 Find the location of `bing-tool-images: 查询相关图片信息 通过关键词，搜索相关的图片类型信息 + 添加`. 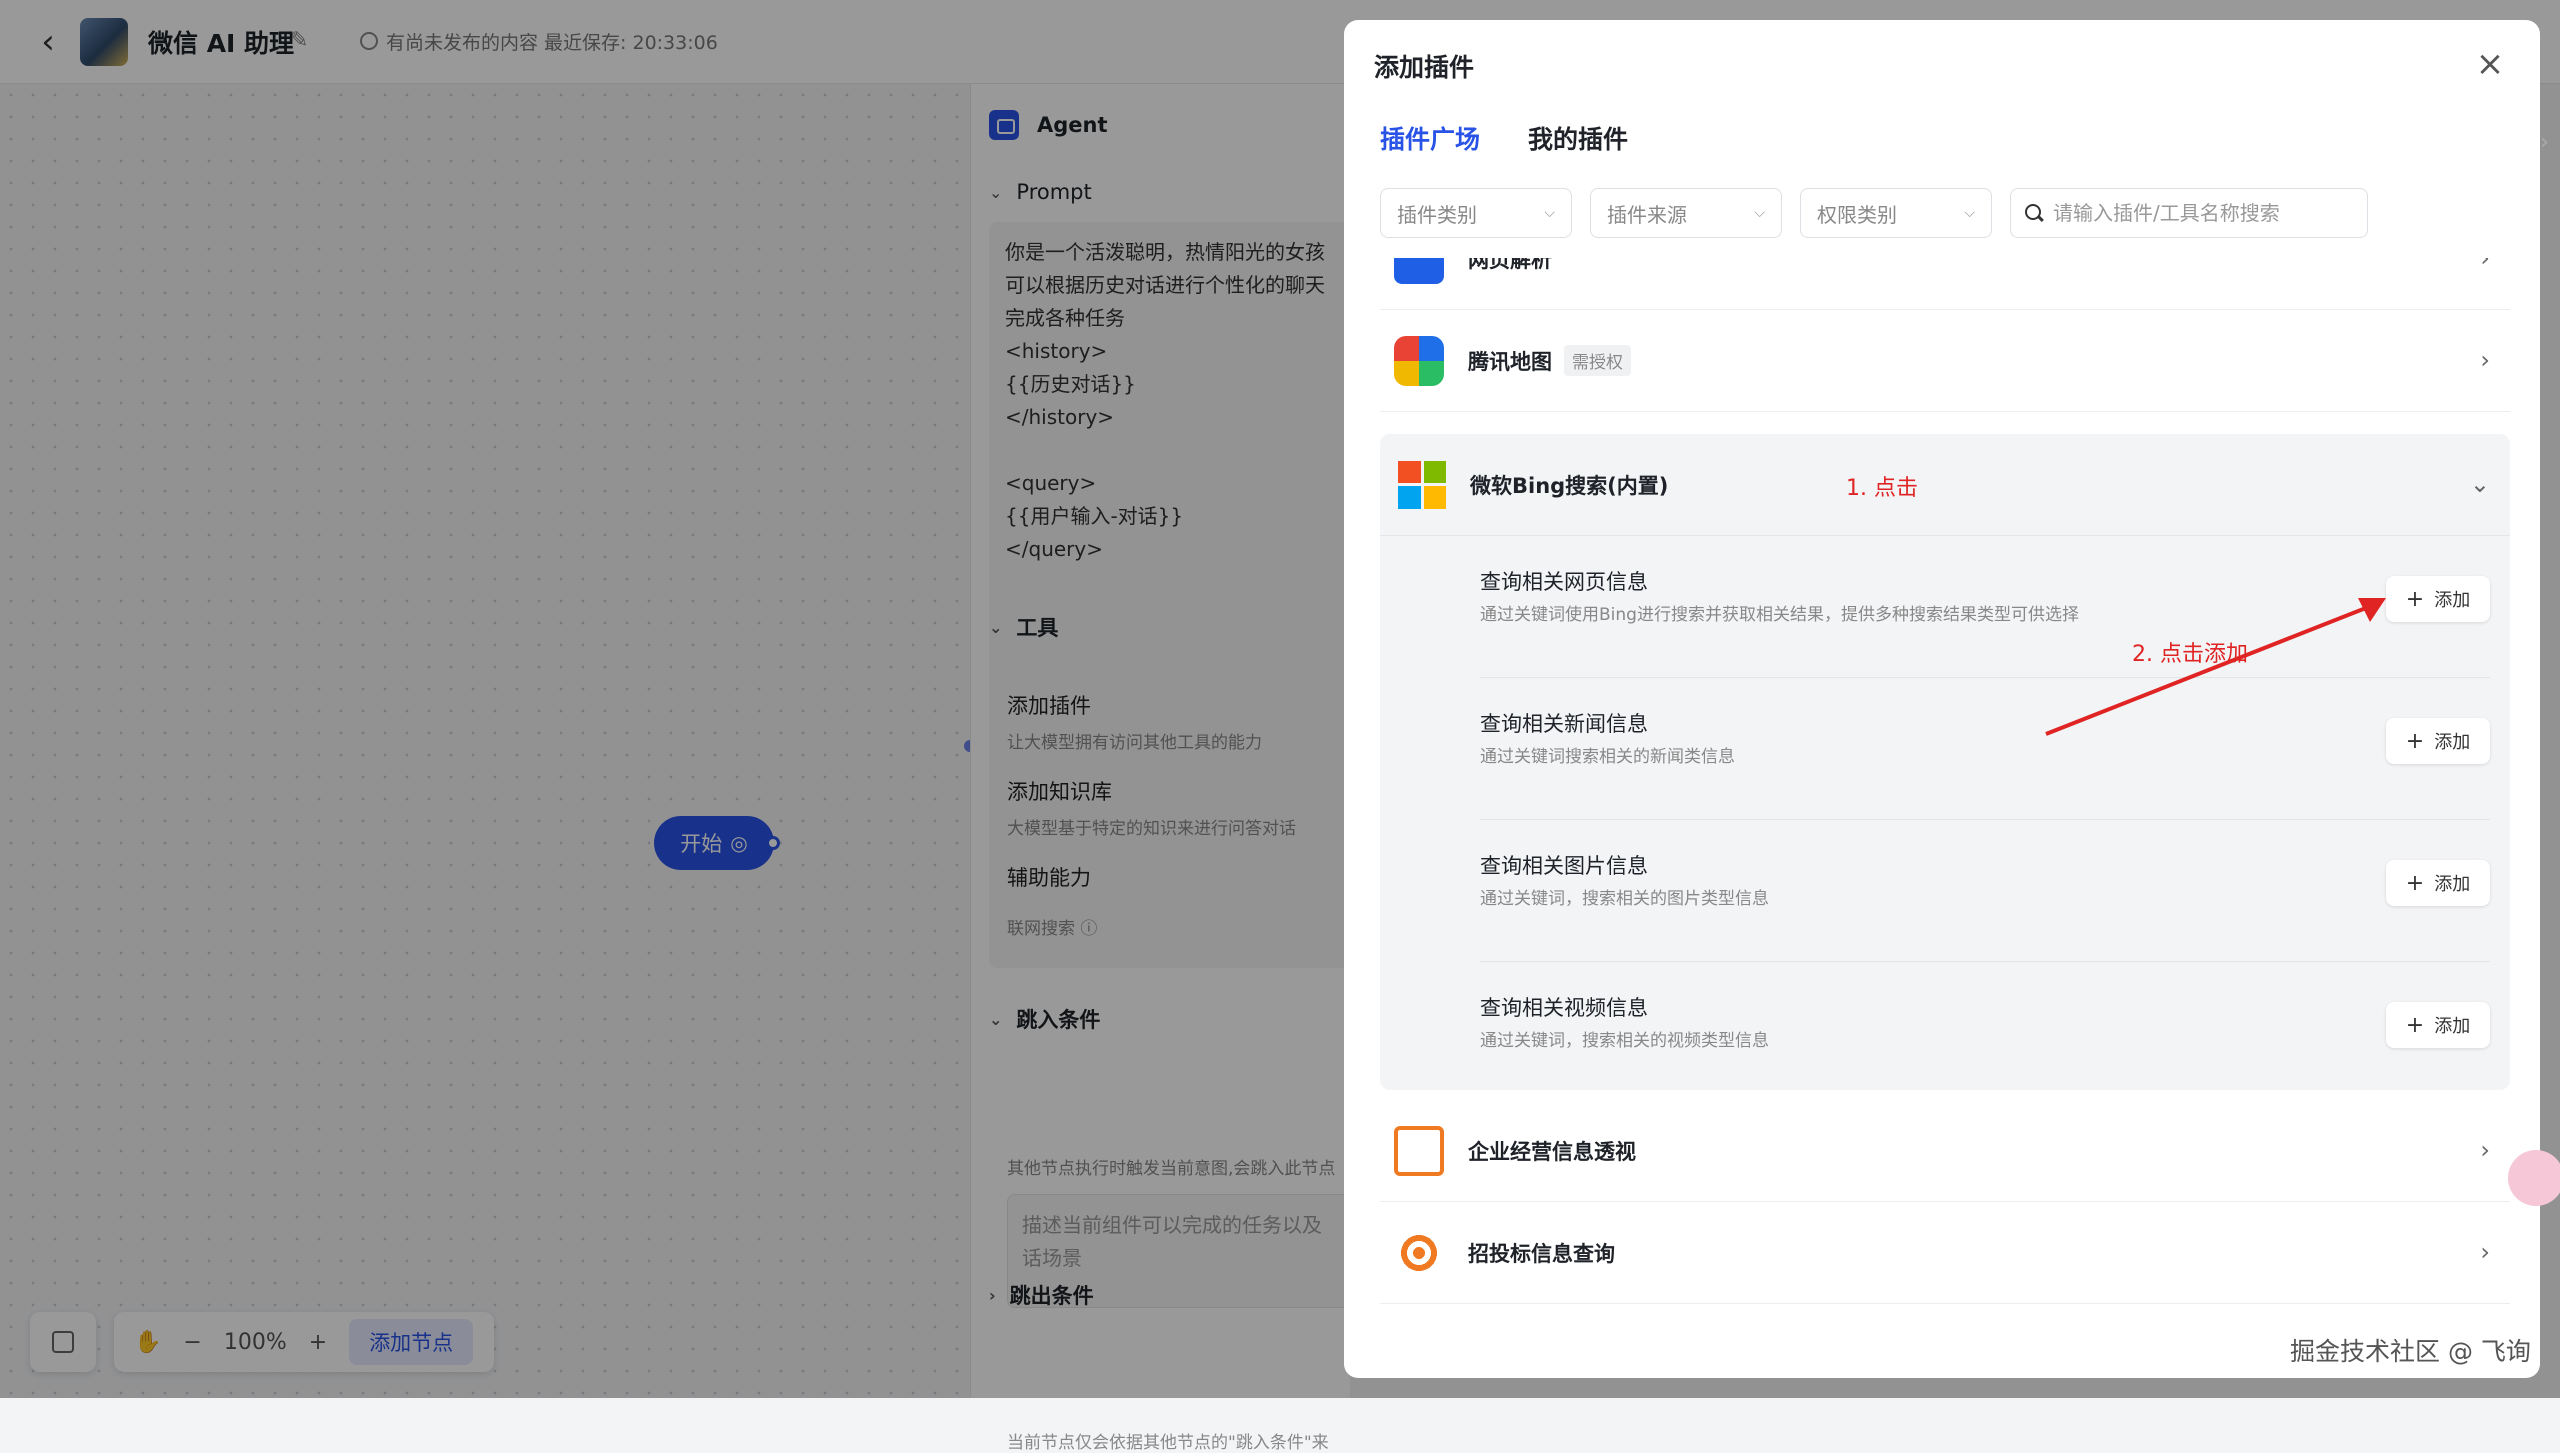

bing-tool-images: 查询相关图片信息 通过关键词，搜索相关的图片类型信息 + 添加 is located at coordinates (1985, 891).